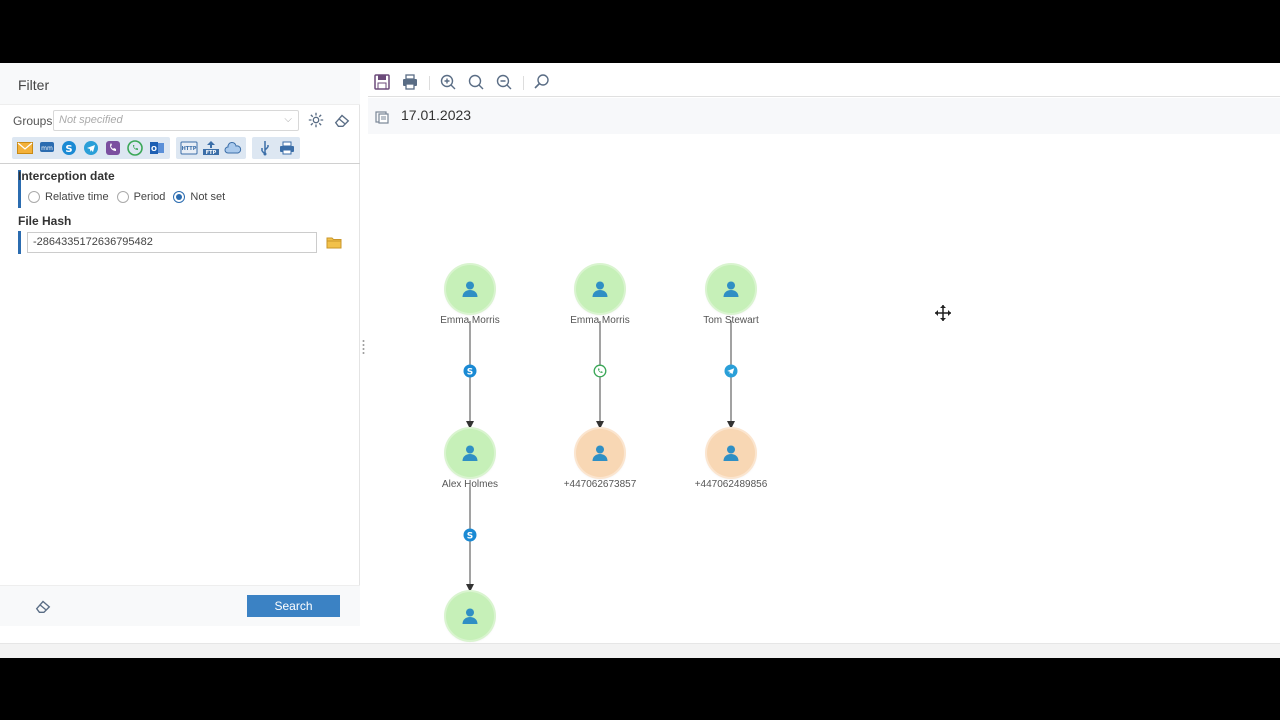 This screenshot has height=720, width=1280. I want to click on radio-not-set: Not set, so click(199, 197).